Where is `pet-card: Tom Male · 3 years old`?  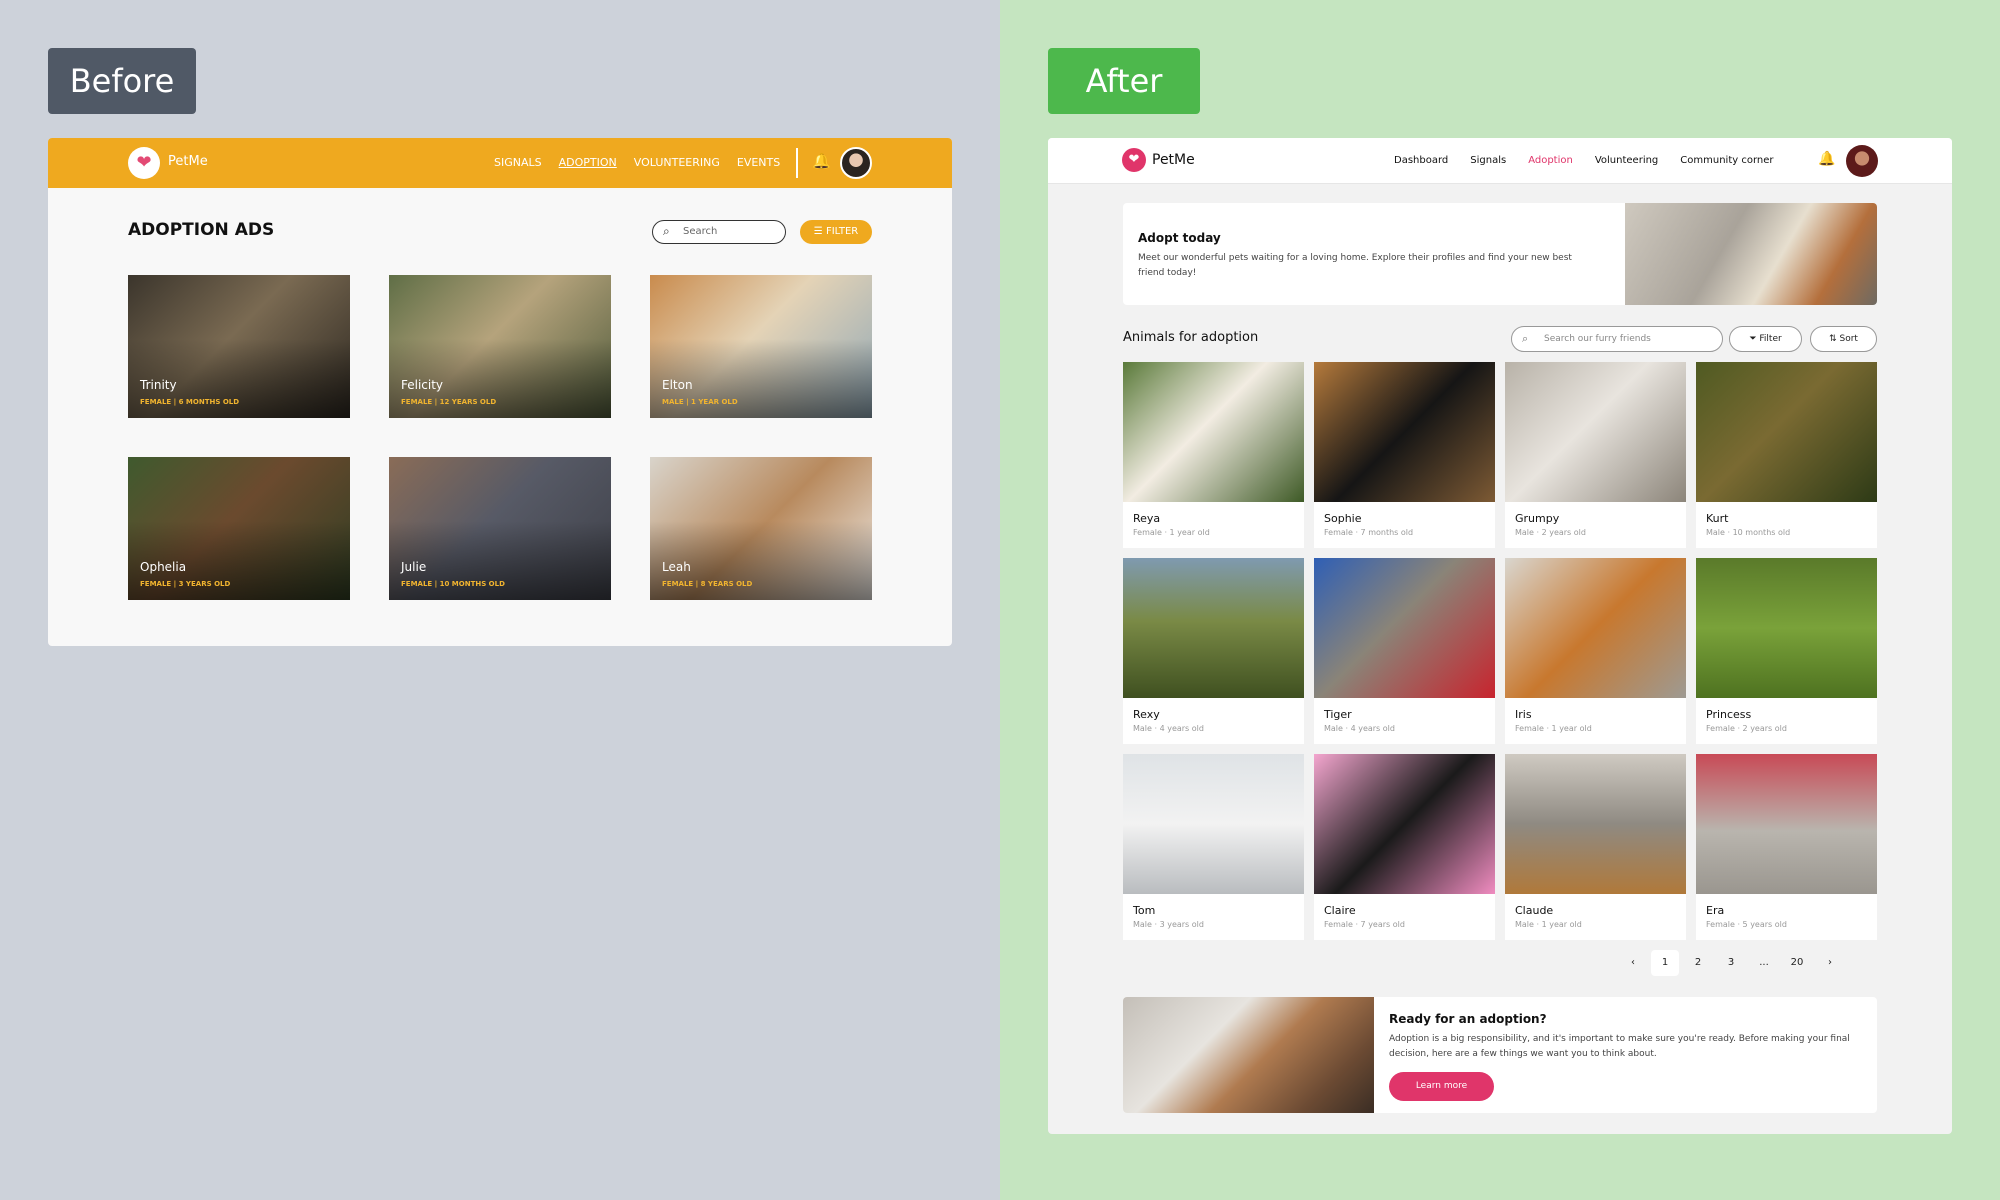 pet-card: Tom Male · 3 years old is located at coordinates (1213, 847).